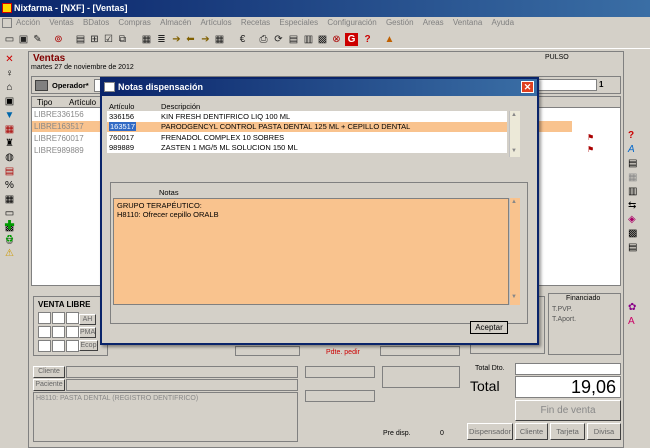 This screenshot has height=448, width=650. Describe the element at coordinates (190, 39) in the screenshot. I see `arrow-left-icon: ⬅` at that location.